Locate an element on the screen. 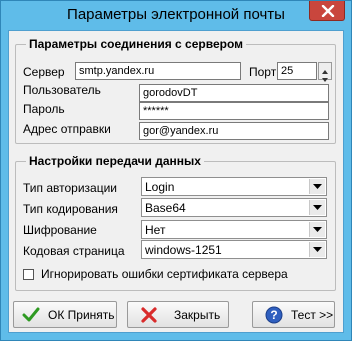 The width and height of the screenshot is (352, 341). connection-group-title: Параметры соединения с сервером is located at coordinates (136, 44).